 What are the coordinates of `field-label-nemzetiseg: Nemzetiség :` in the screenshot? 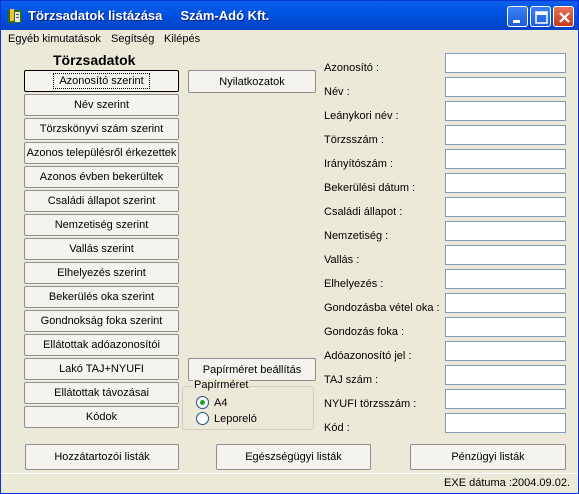 It's located at (356, 236).